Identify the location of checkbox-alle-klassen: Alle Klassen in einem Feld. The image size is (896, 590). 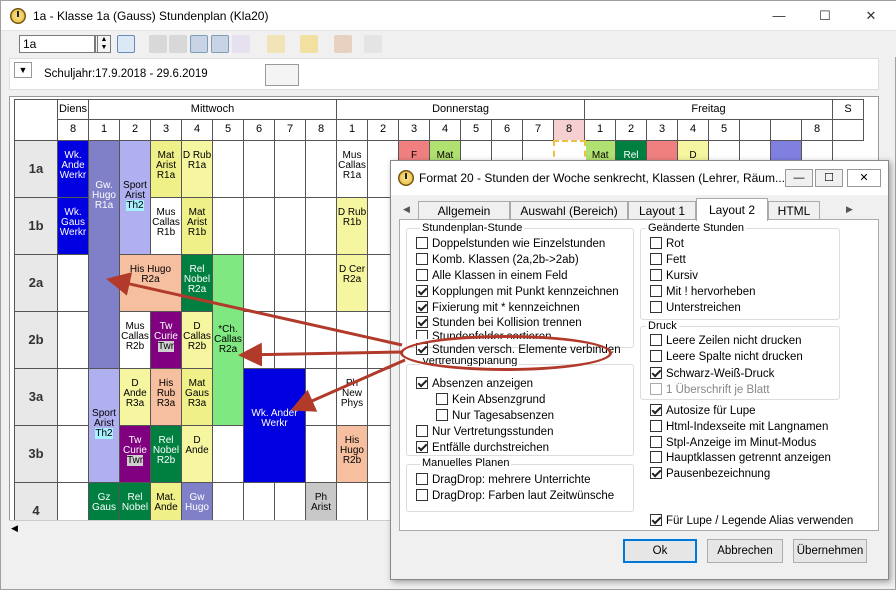
(492, 276).